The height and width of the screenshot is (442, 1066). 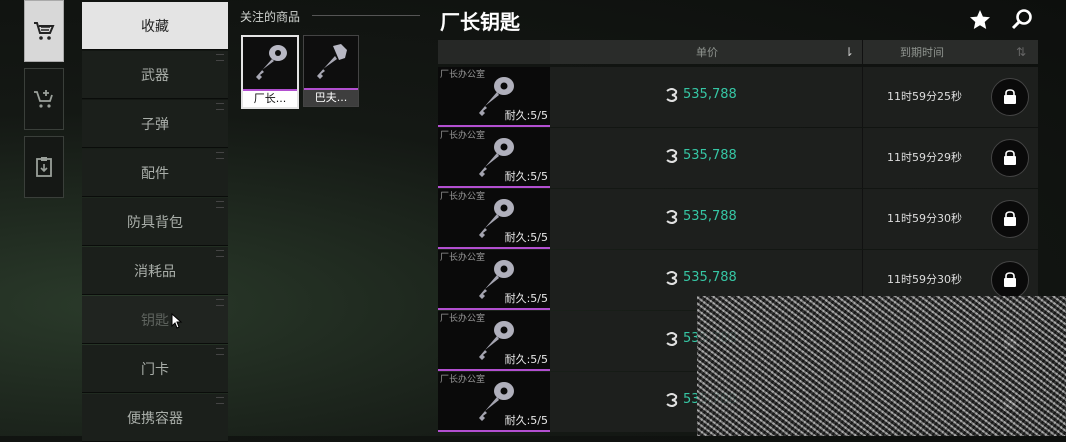 What do you see at coordinates (980, 20) in the screenshot?
I see `star-icon` at bounding box center [980, 20].